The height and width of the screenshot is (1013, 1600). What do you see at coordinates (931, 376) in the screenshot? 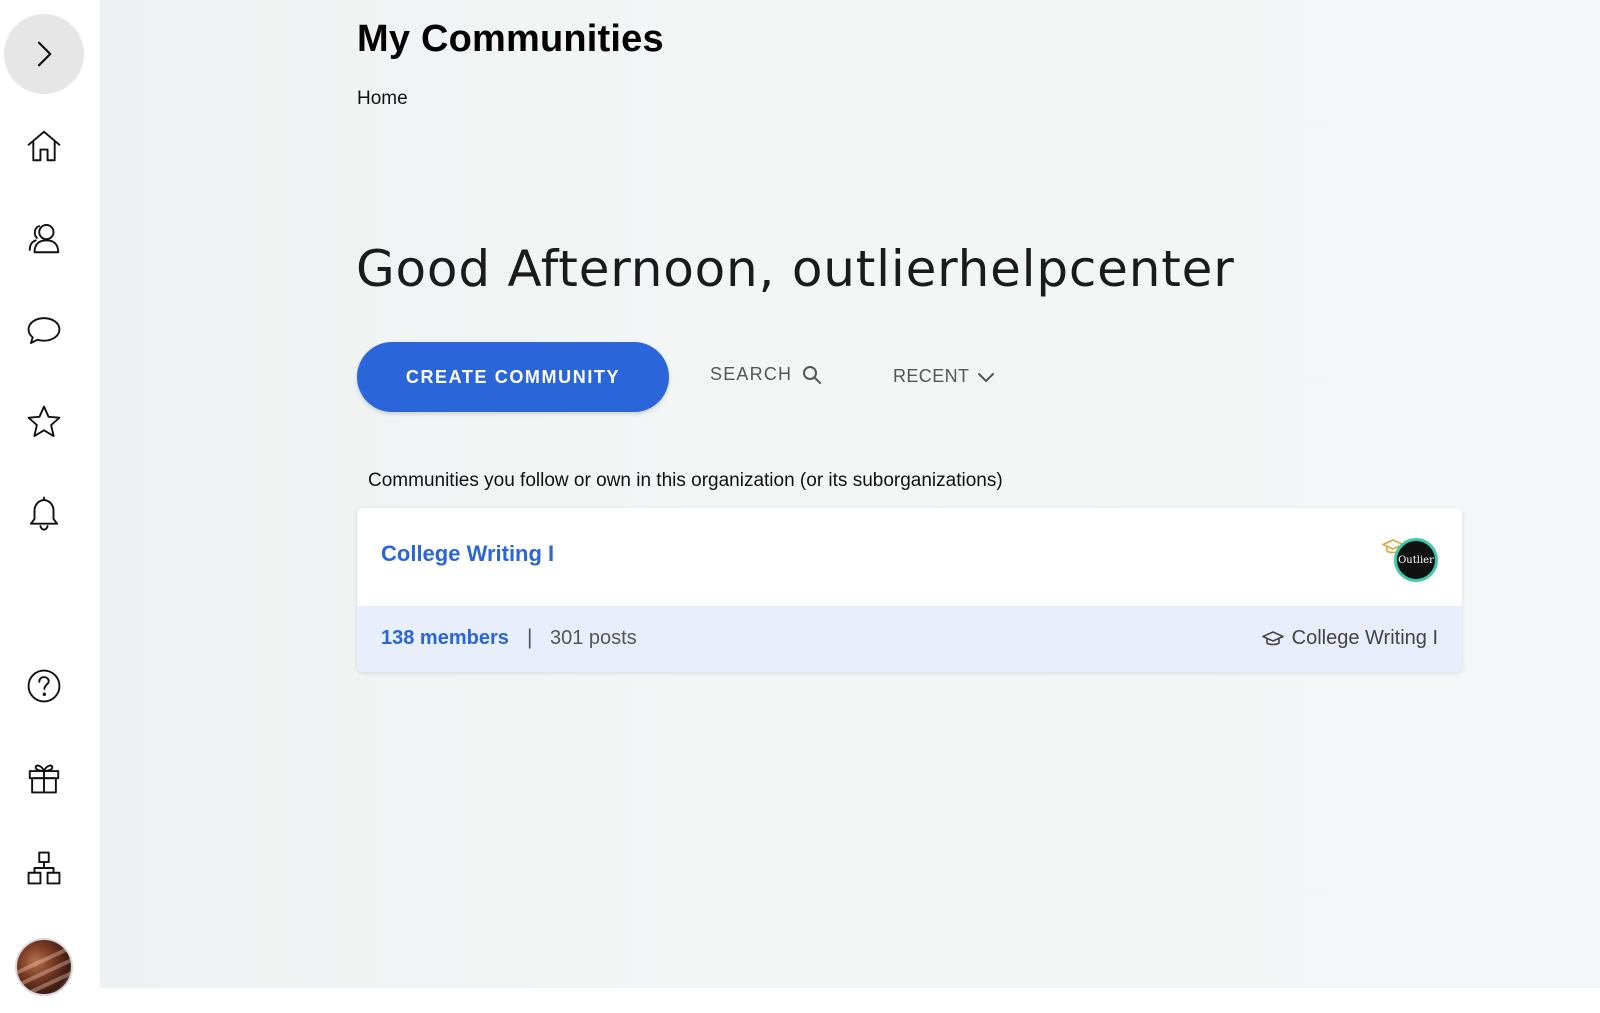
I see `sort-label: RECENT` at bounding box center [931, 376].